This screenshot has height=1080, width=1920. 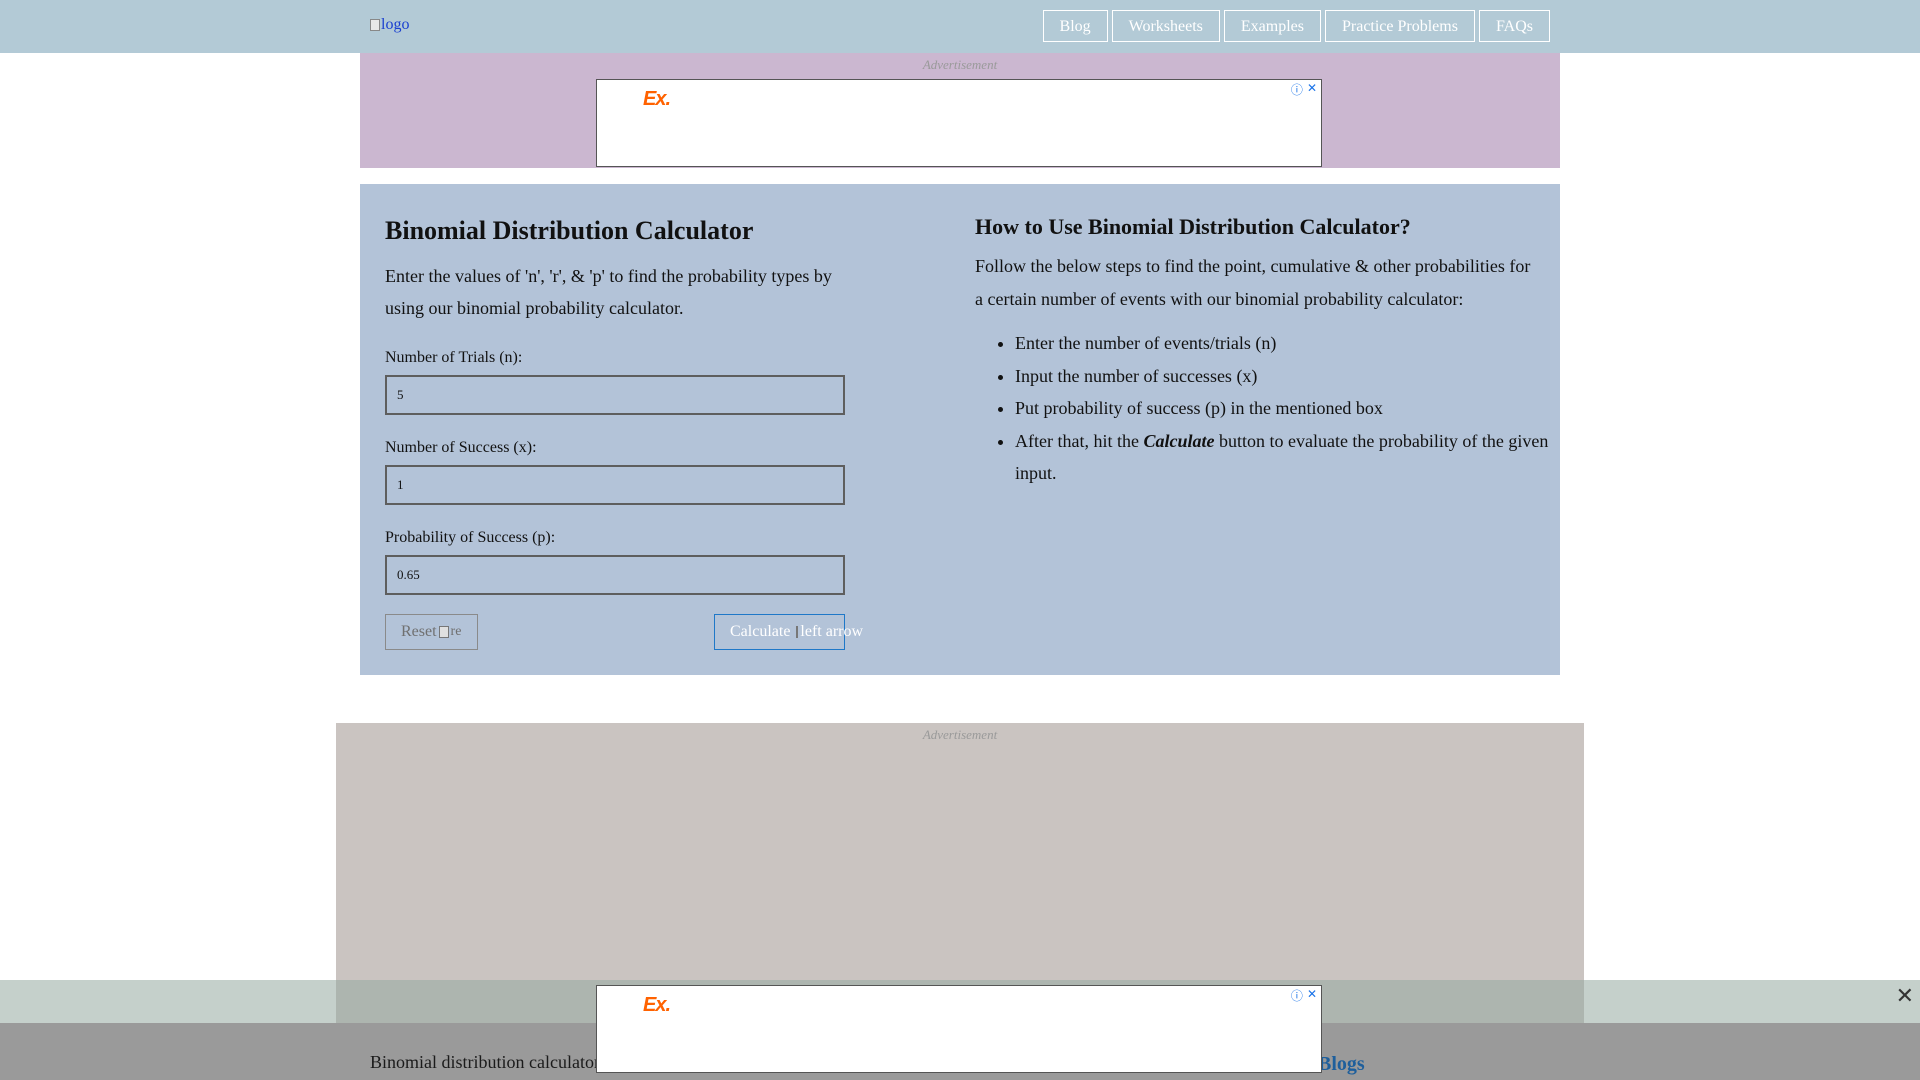 What do you see at coordinates (959, 1029) in the screenshot?
I see `sticky-ad-banner: Ex. ⓘ ✕` at bounding box center [959, 1029].